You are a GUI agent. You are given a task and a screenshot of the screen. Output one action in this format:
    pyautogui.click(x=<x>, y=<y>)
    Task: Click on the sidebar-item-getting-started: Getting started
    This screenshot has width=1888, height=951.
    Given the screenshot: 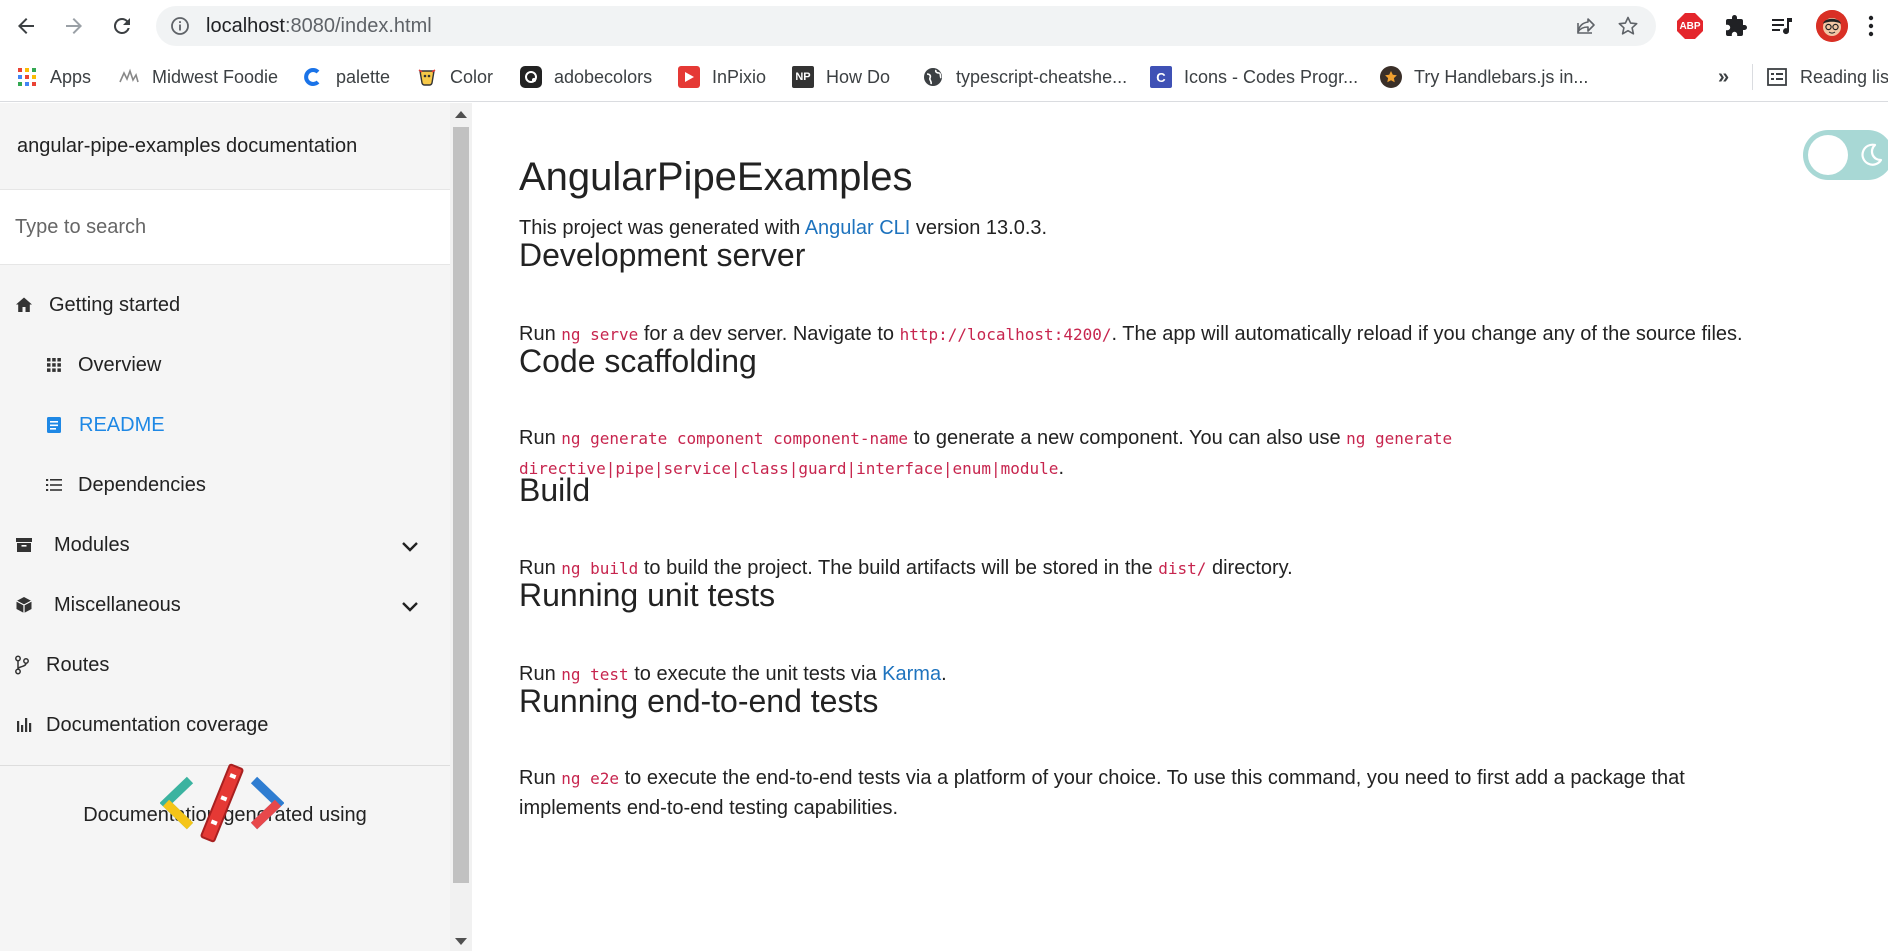 What is the action you would take?
    pyautogui.click(x=225, y=305)
    